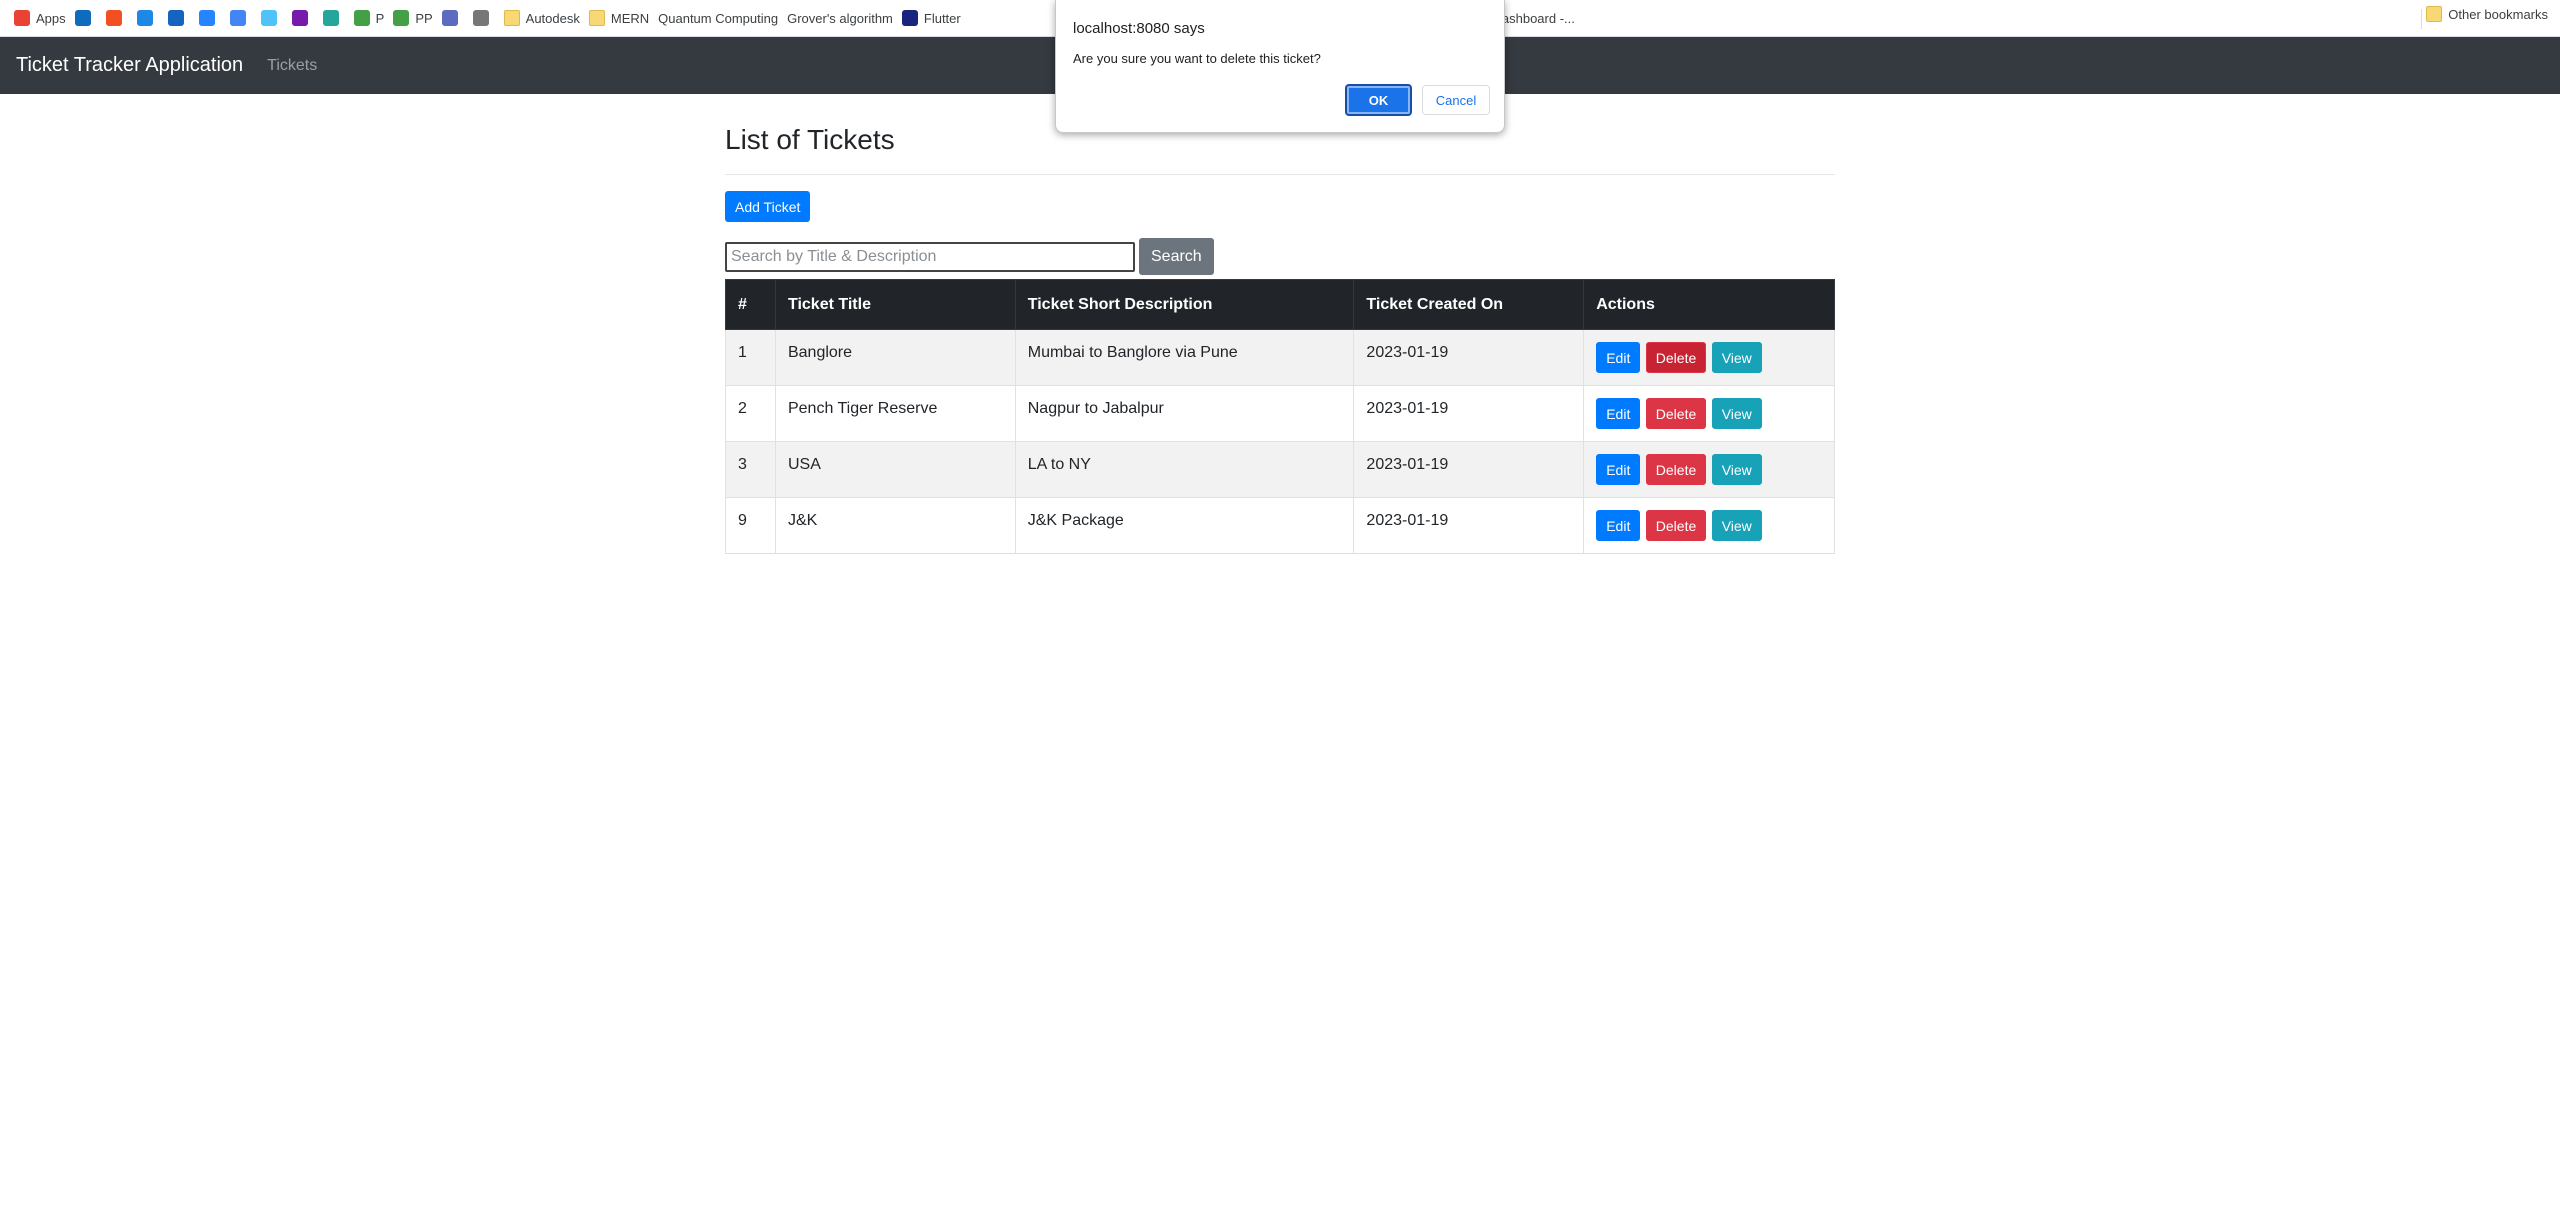 Image resolution: width=2560 pixels, height=1219 pixels. I want to click on cell-description: LA to NY, so click(1184, 469).